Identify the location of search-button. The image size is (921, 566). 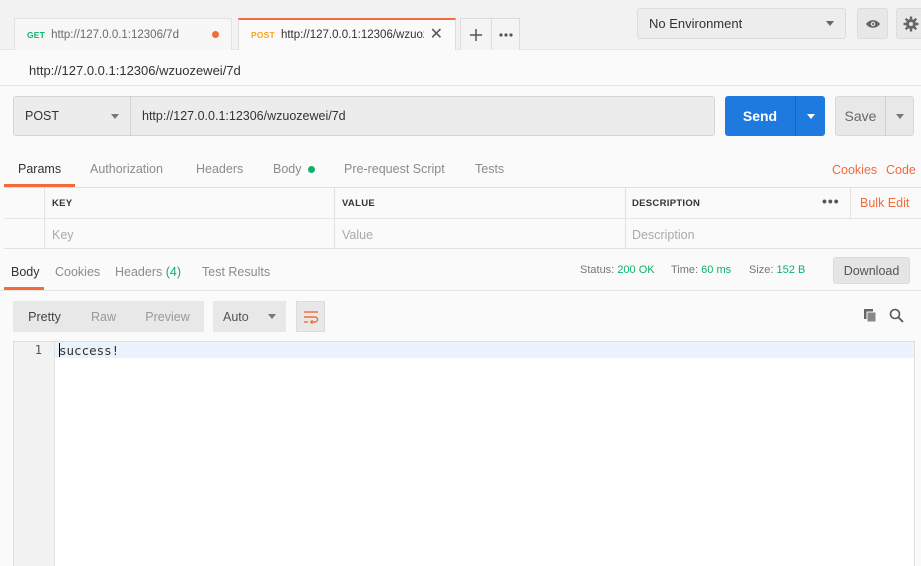
(896, 317).